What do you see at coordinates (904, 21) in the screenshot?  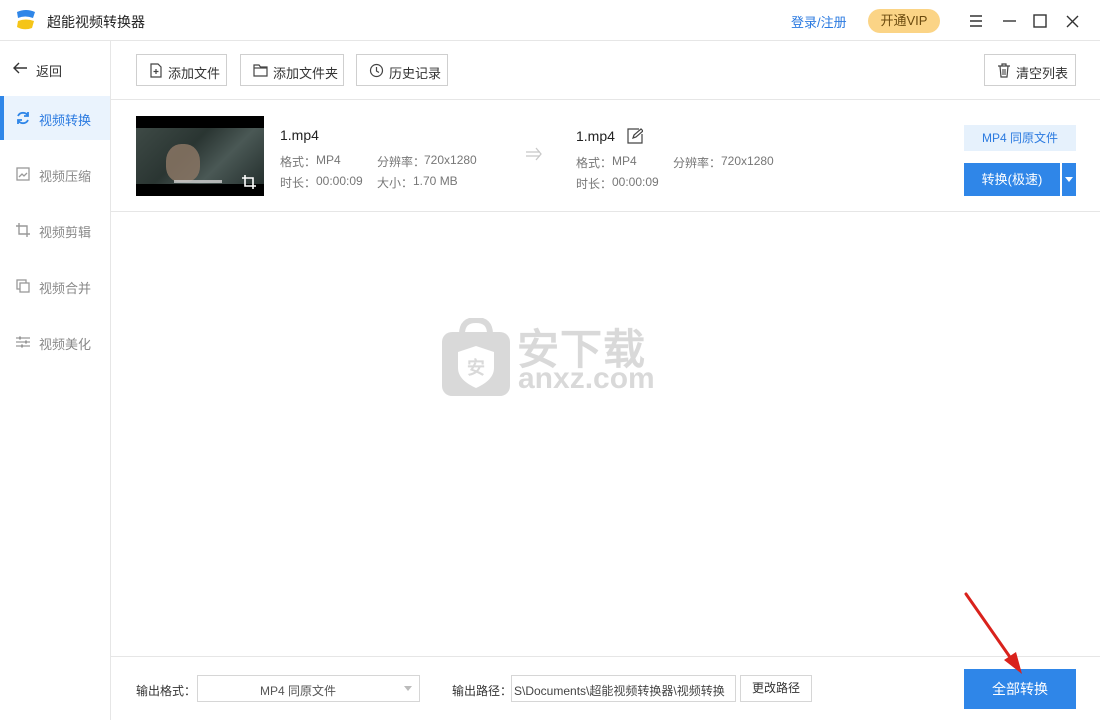 I see `vip-button: 开通VIP` at bounding box center [904, 21].